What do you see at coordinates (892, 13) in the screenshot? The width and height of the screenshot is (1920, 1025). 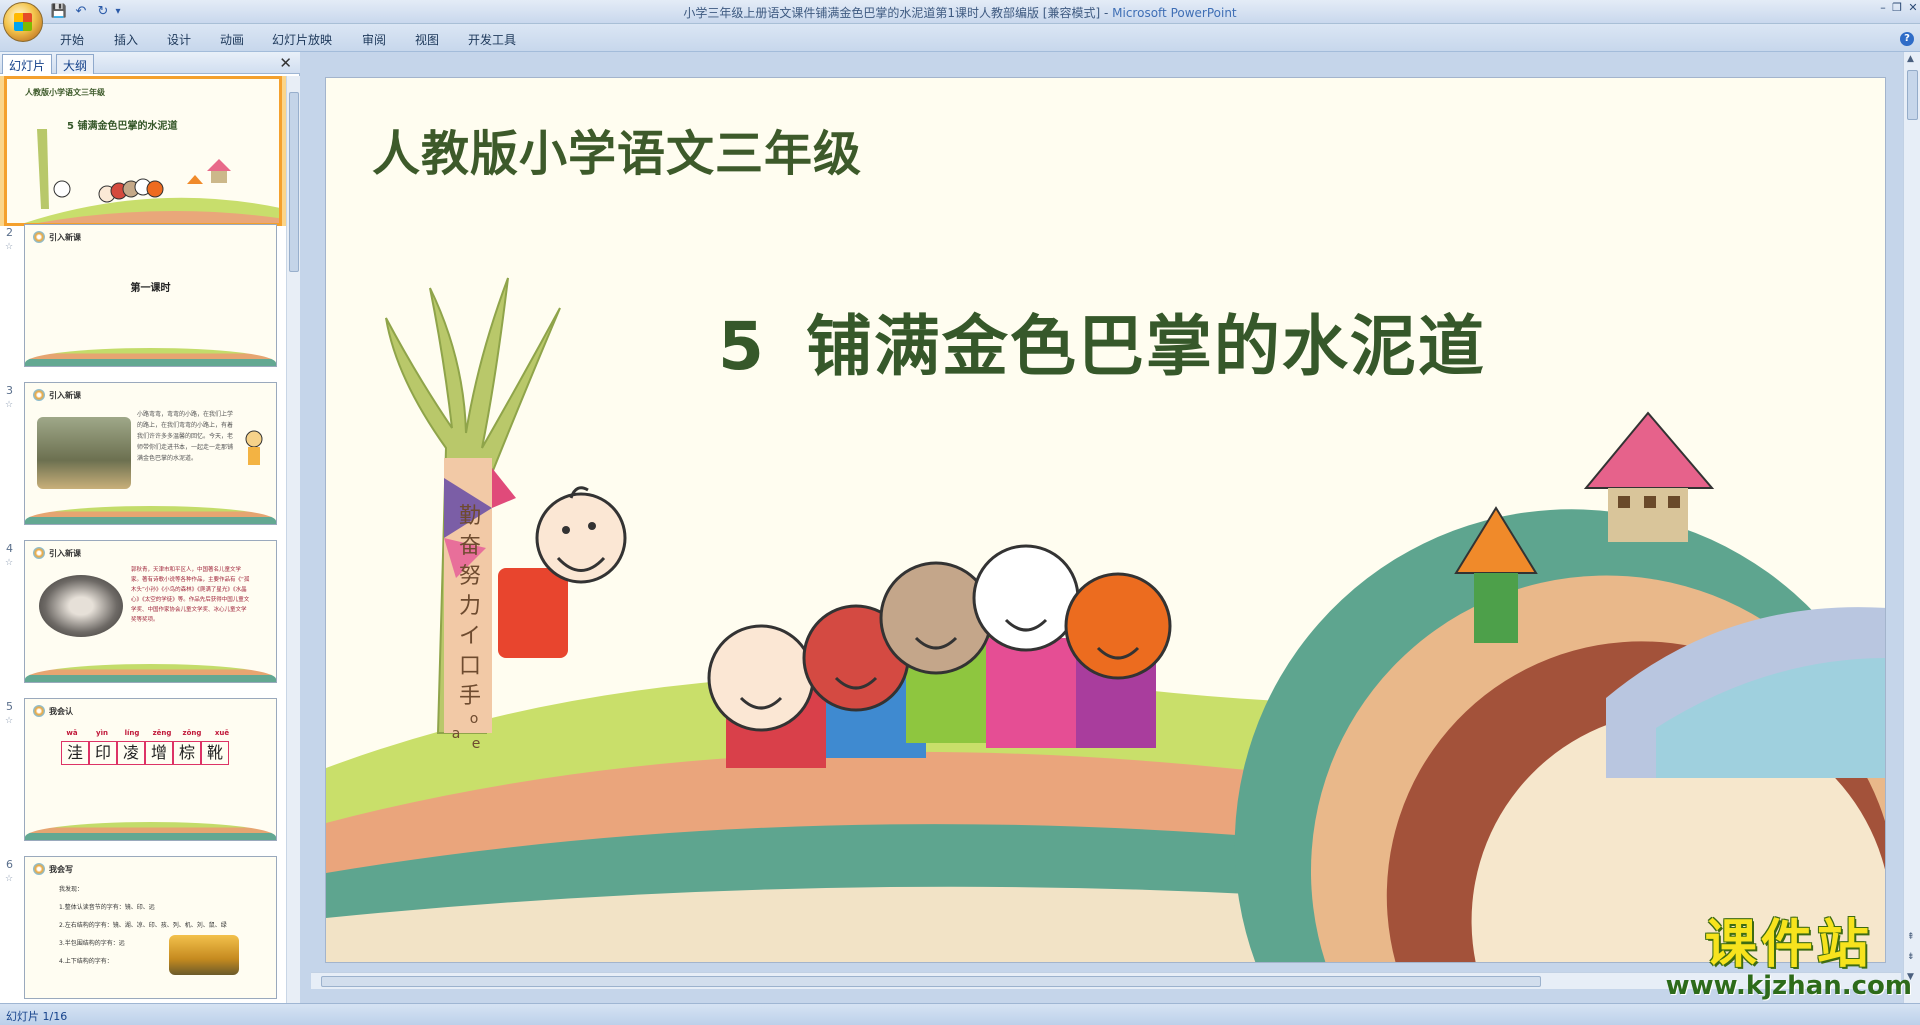 I see `window-title-doc: 小学三年级上册语文课件铺满金色巴掌的水泥道第1课时人教部编版 [兼容模式]` at bounding box center [892, 13].